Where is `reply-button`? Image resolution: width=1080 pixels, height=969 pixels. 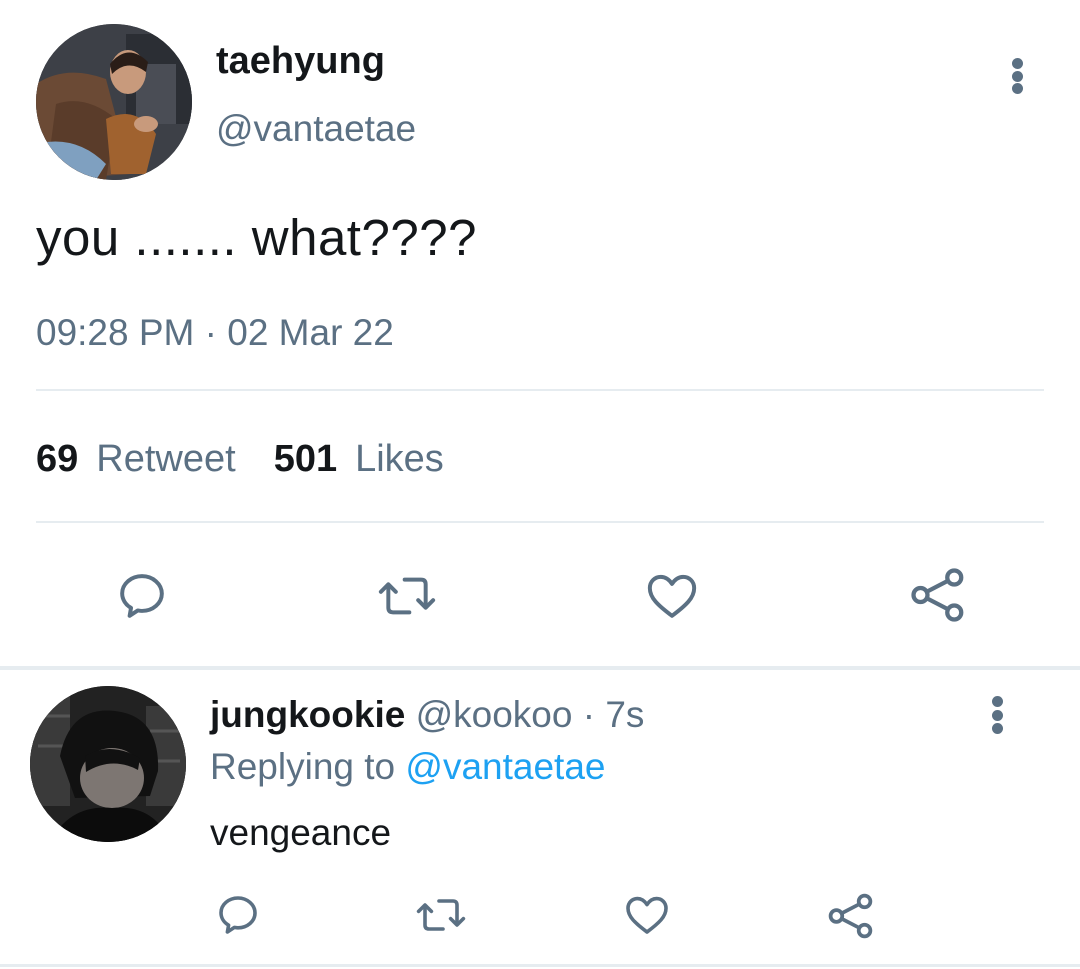
reply-button is located at coordinates (142, 596).